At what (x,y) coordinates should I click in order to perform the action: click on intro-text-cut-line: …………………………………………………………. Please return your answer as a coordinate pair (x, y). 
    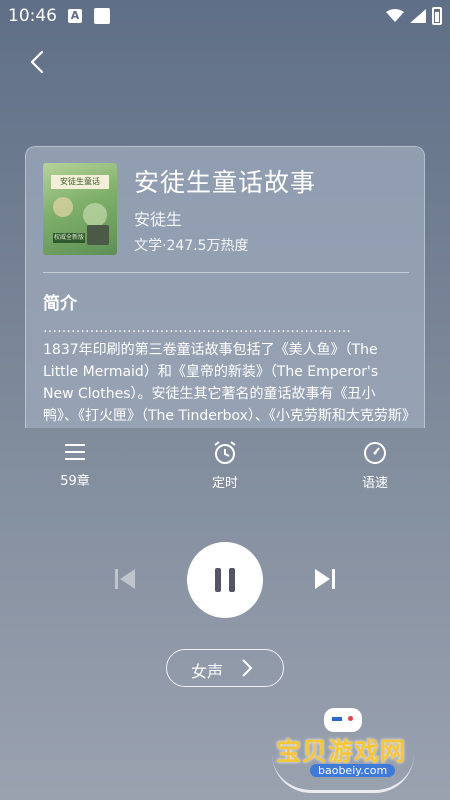
    Looking at the image, I should click on (197, 328).